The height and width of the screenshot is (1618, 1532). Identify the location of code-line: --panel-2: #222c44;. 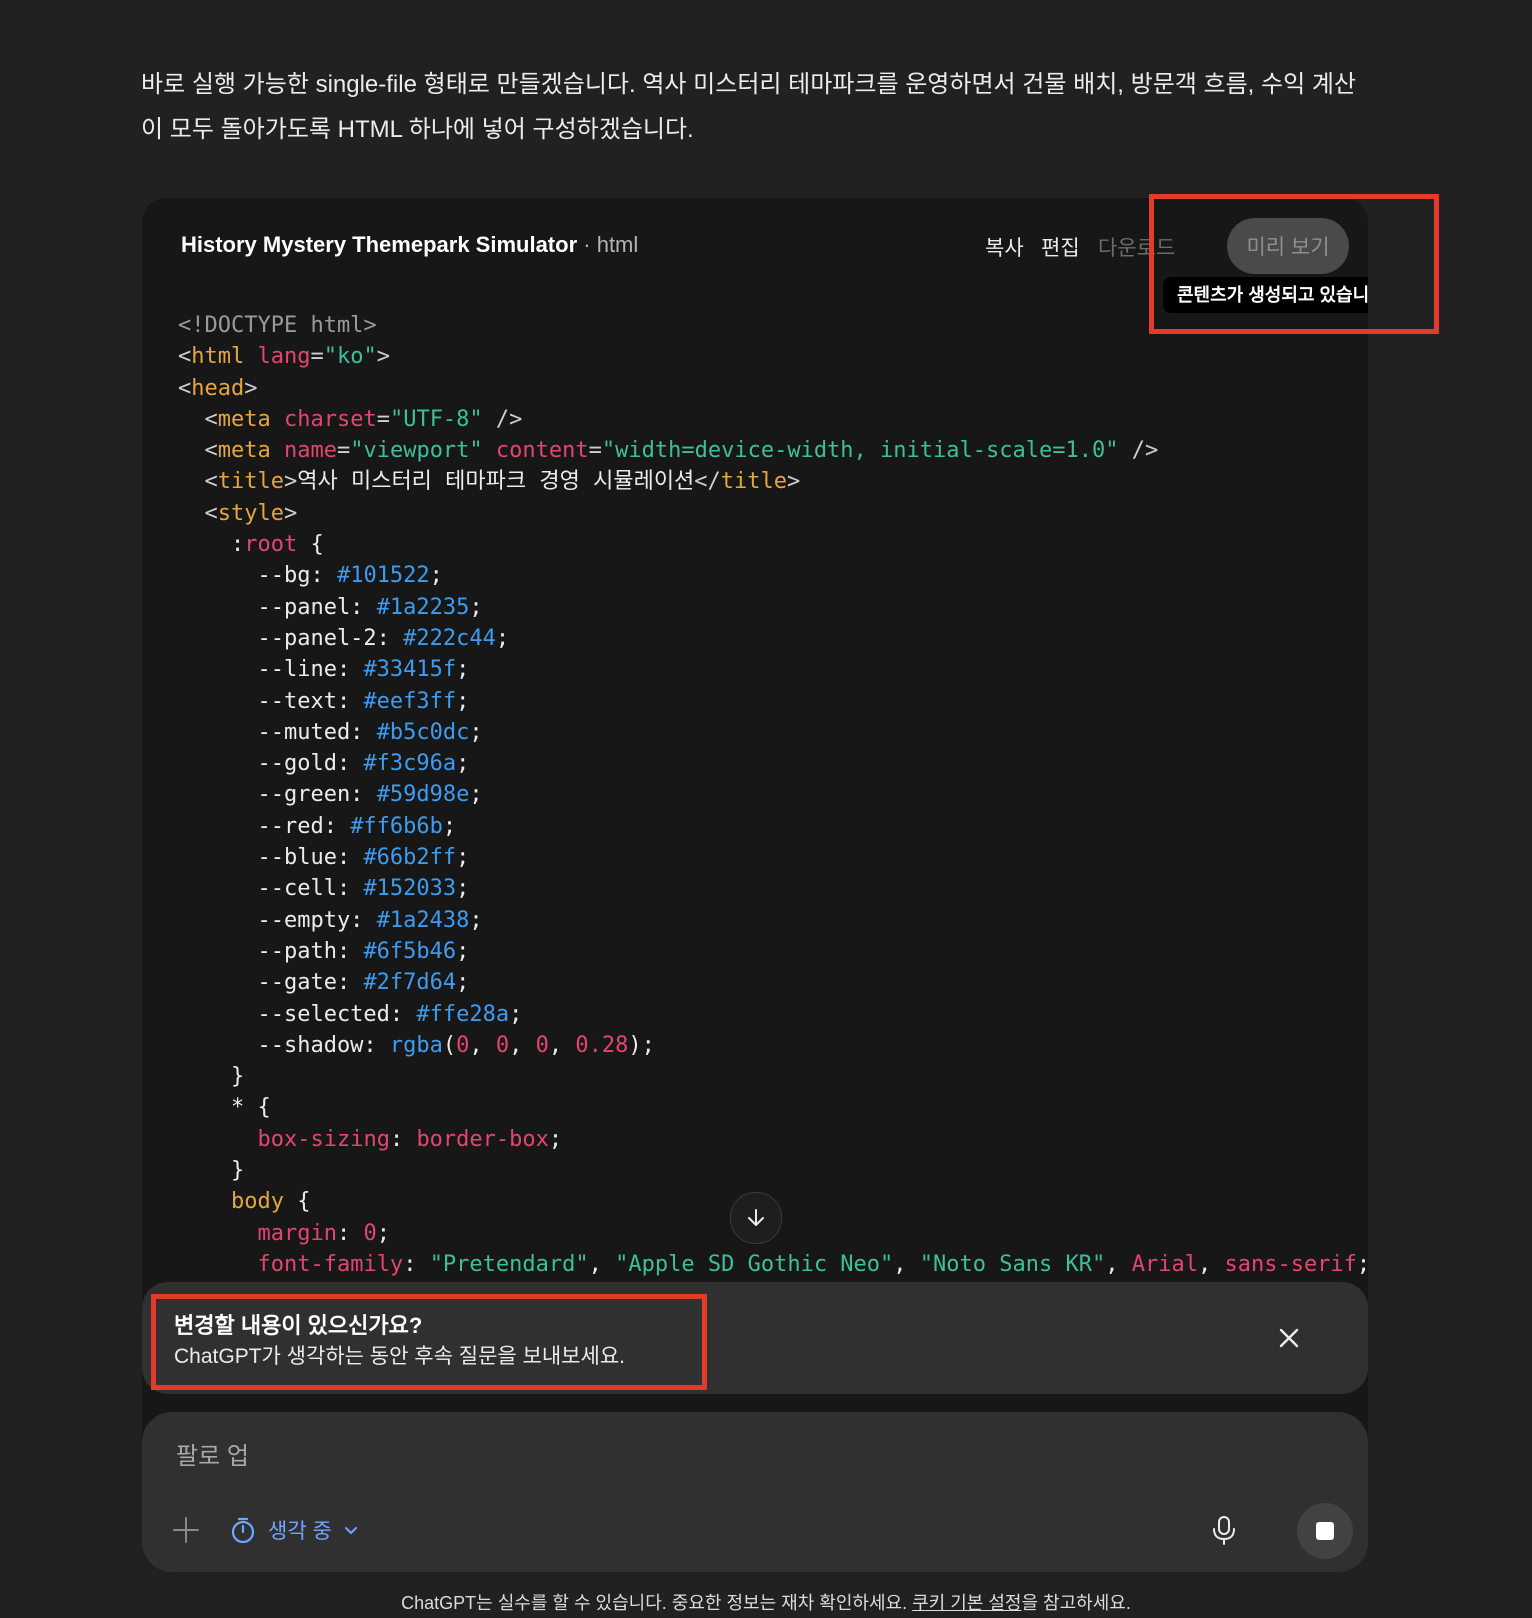
(773, 638).